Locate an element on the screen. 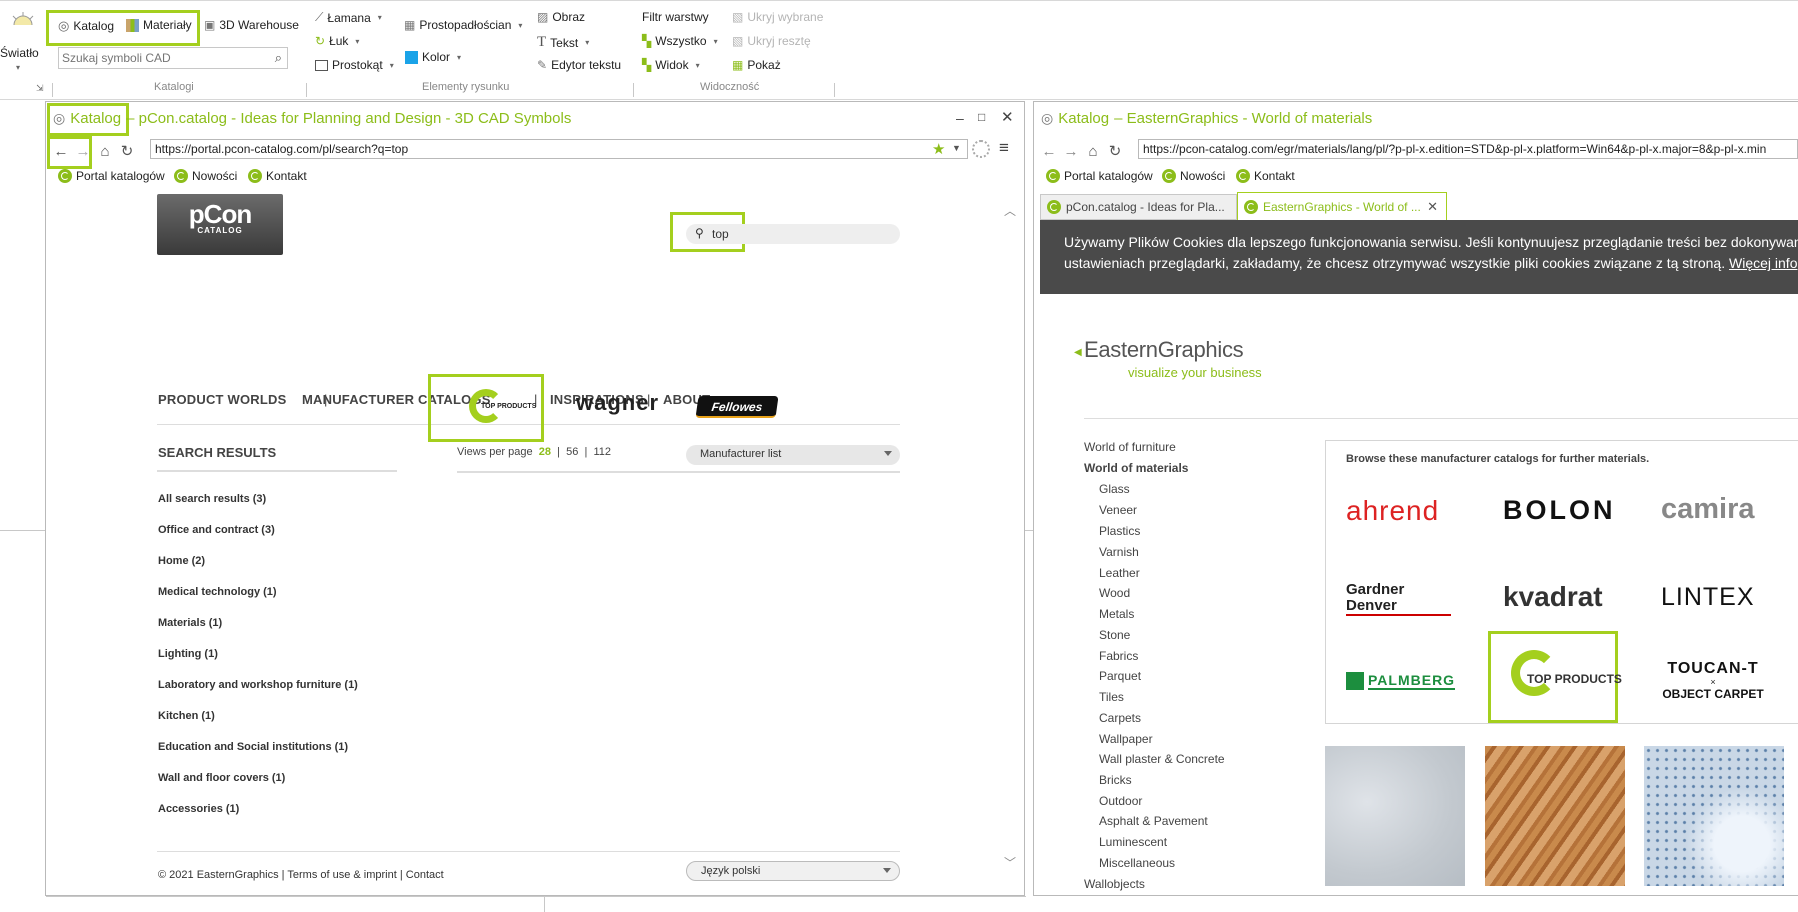  all-layers-button: ▚ Wszystko ▾ is located at coordinates (680, 41).